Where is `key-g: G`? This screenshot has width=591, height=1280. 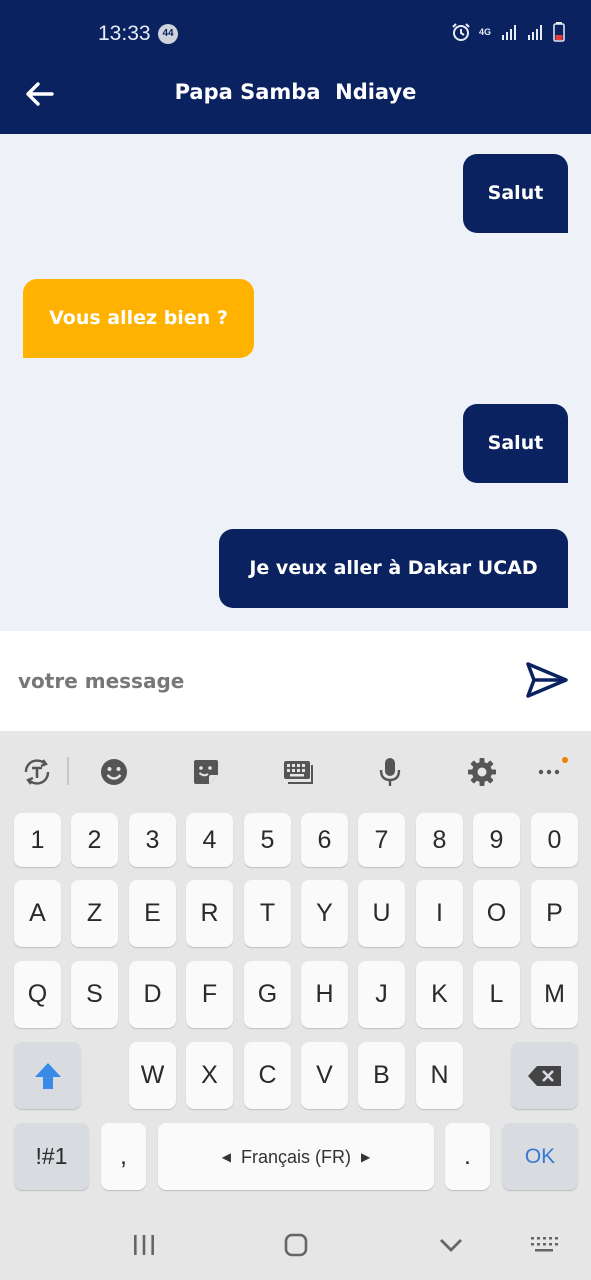
key-g: G is located at coordinates (267, 994).